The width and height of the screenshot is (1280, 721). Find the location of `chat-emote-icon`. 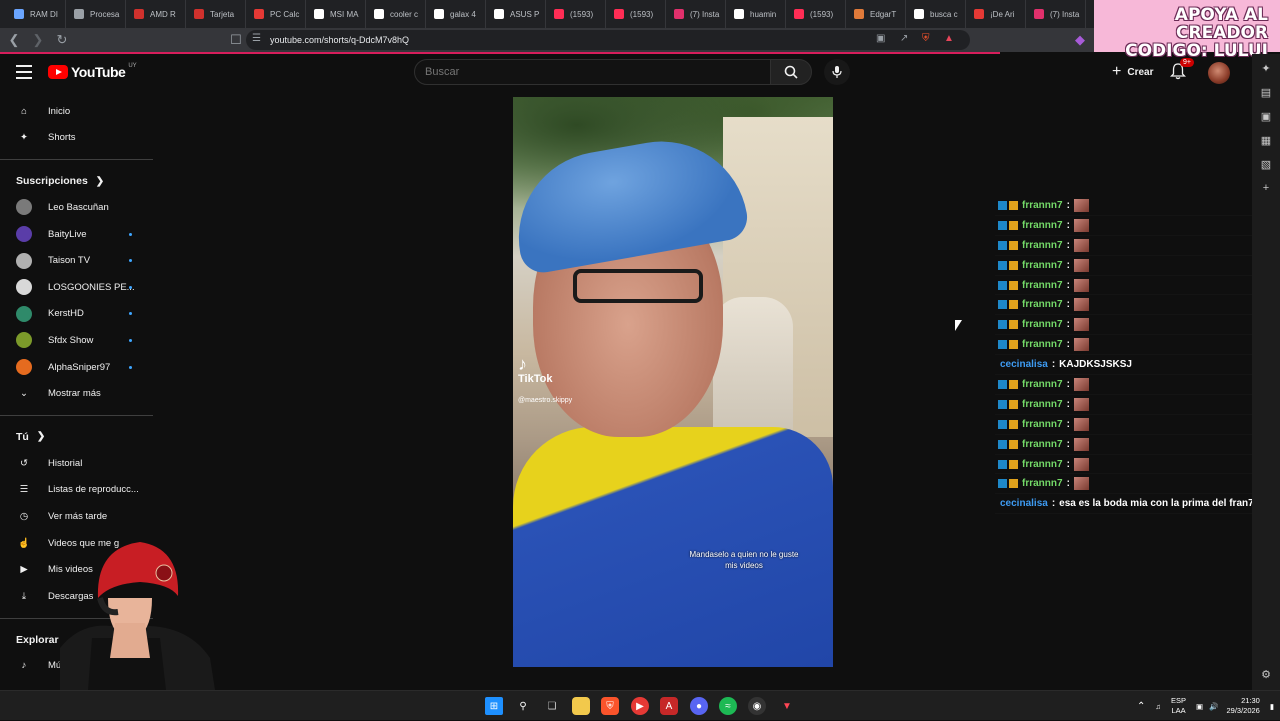

chat-emote-icon is located at coordinates (1081, 464).